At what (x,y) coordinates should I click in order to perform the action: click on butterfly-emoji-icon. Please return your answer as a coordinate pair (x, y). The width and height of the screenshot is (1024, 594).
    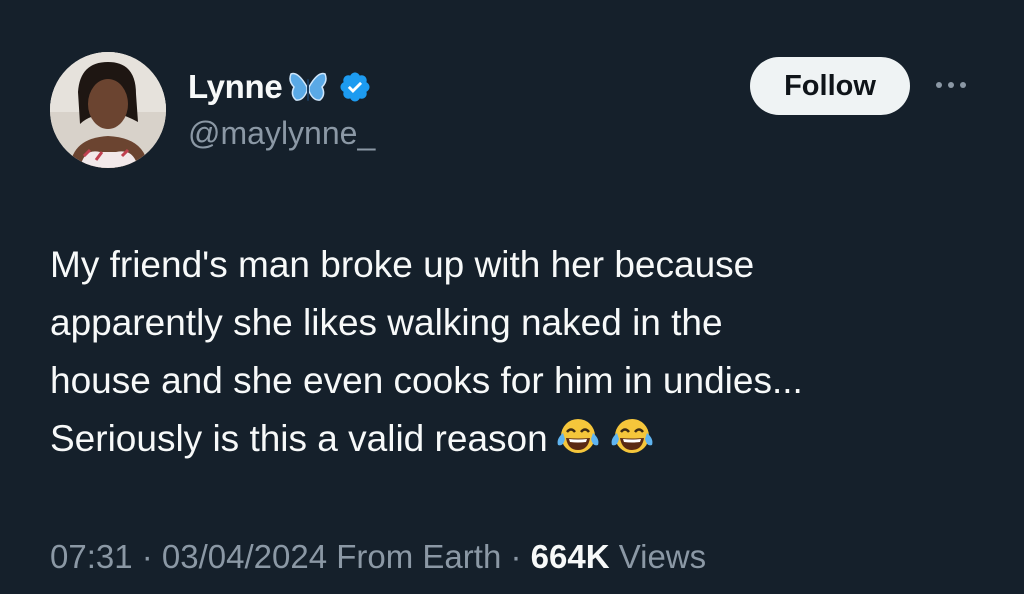
    Looking at the image, I should click on (308, 87).